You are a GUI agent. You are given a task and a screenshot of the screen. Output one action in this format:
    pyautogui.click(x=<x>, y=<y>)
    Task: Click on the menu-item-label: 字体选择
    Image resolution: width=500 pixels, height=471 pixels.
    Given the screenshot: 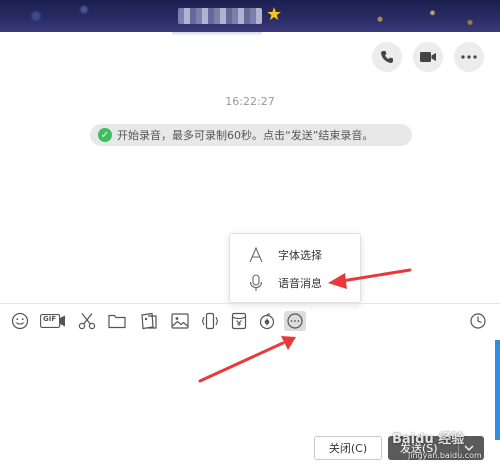 What is the action you would take?
    pyautogui.click(x=300, y=255)
    